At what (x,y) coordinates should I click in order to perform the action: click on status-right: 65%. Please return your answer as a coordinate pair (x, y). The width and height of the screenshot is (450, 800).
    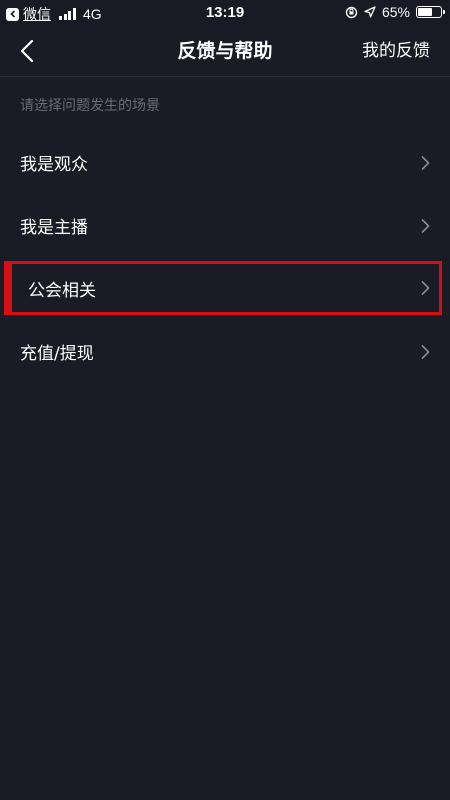
    Looking at the image, I should click on (395, 12).